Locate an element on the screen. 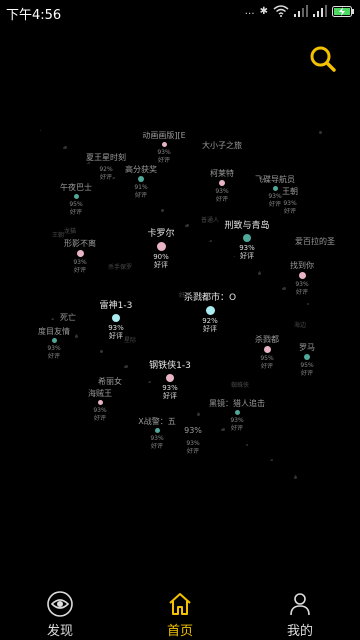  faint-label: 普通人 is located at coordinates (210, 220).